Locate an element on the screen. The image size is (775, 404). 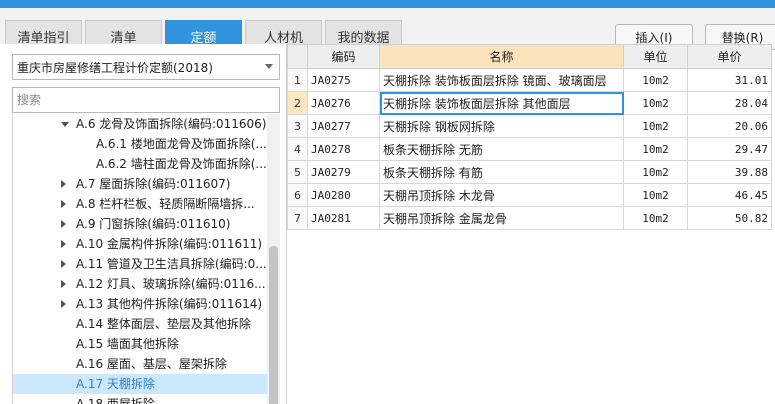
table-row: 1 JA0275 天棚拆除 装饰板面层拆除 镜面、玻璃面层 10m2 31.01 is located at coordinates (529, 80).